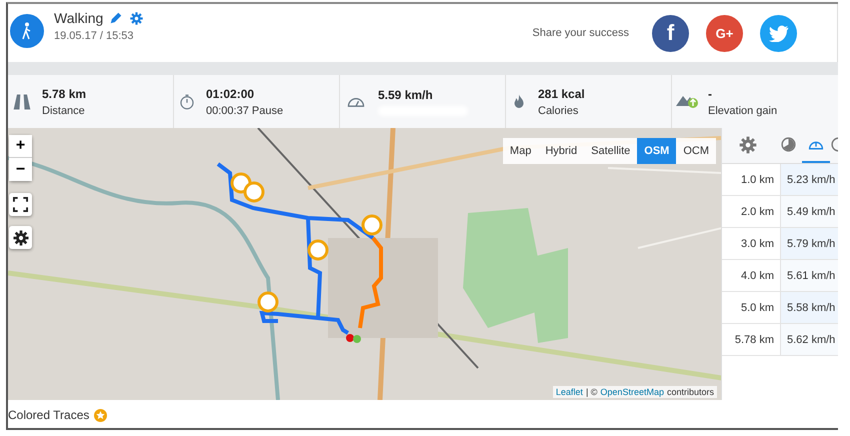  I want to click on stat-value: -, so click(710, 93).